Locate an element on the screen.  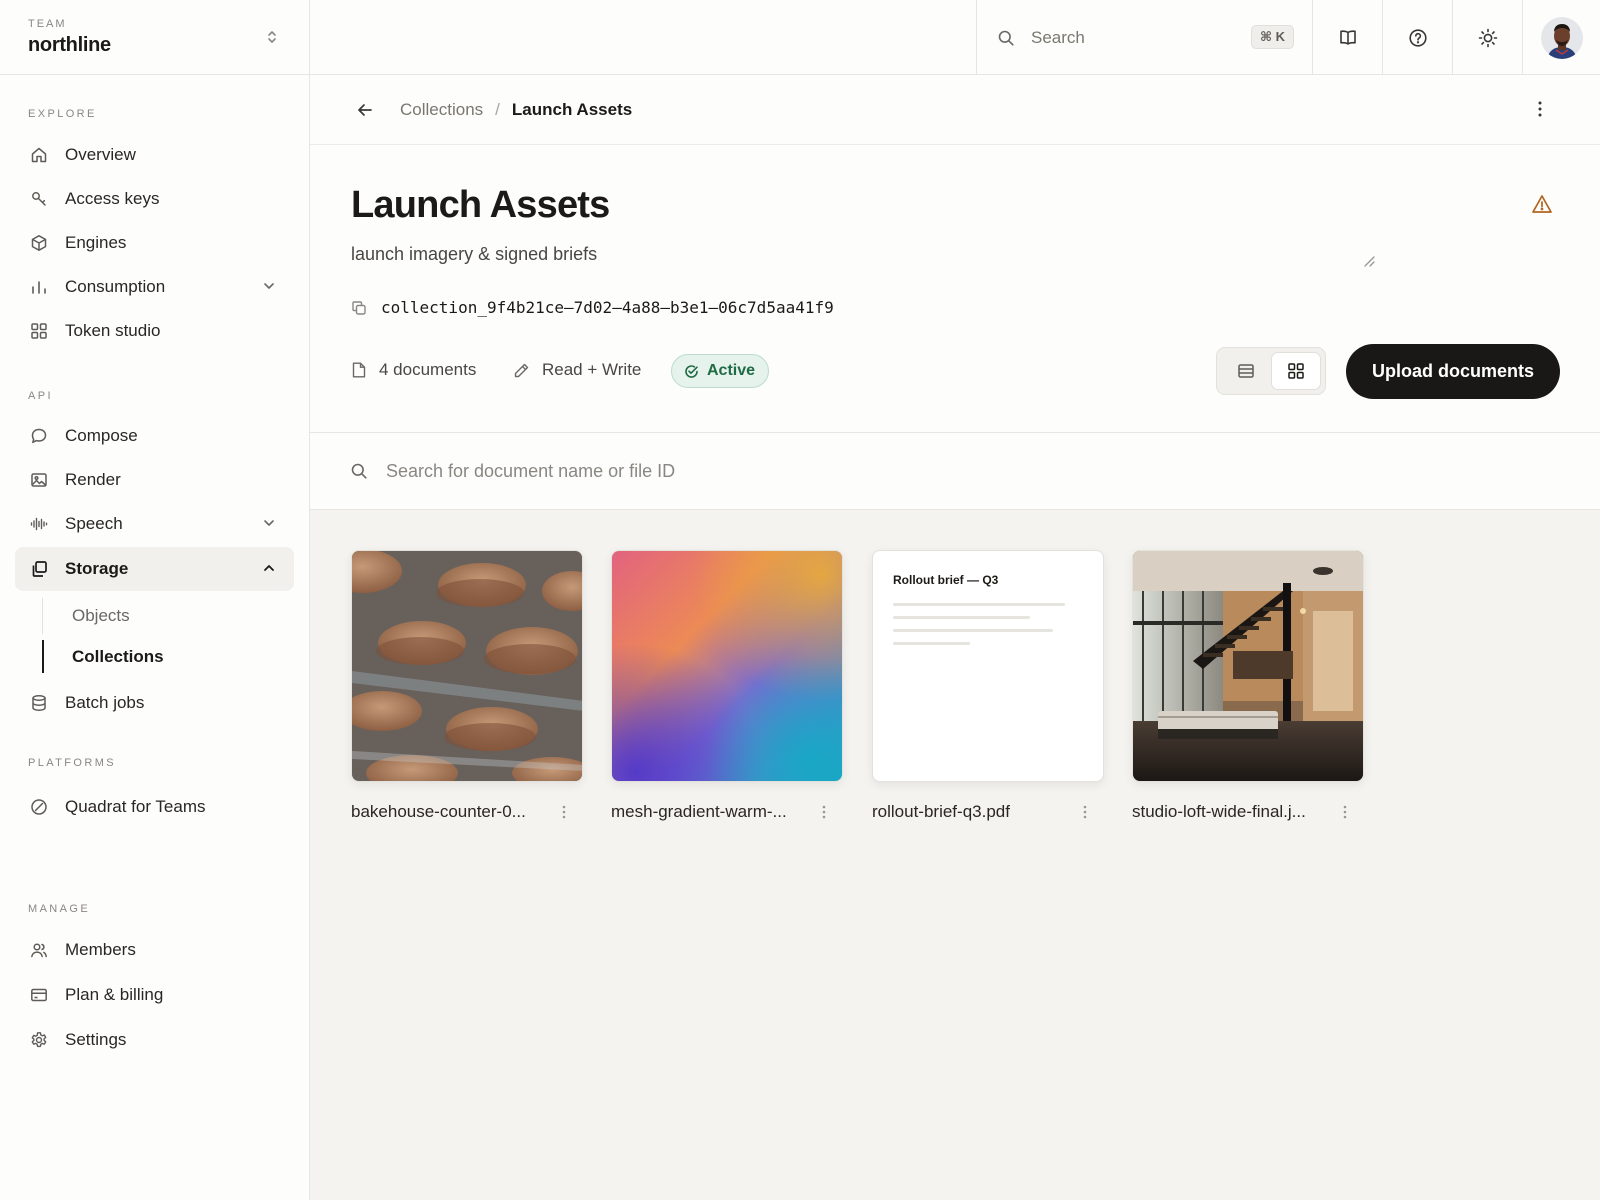
sidebar-item-label: Engines is located at coordinates (96, 242).